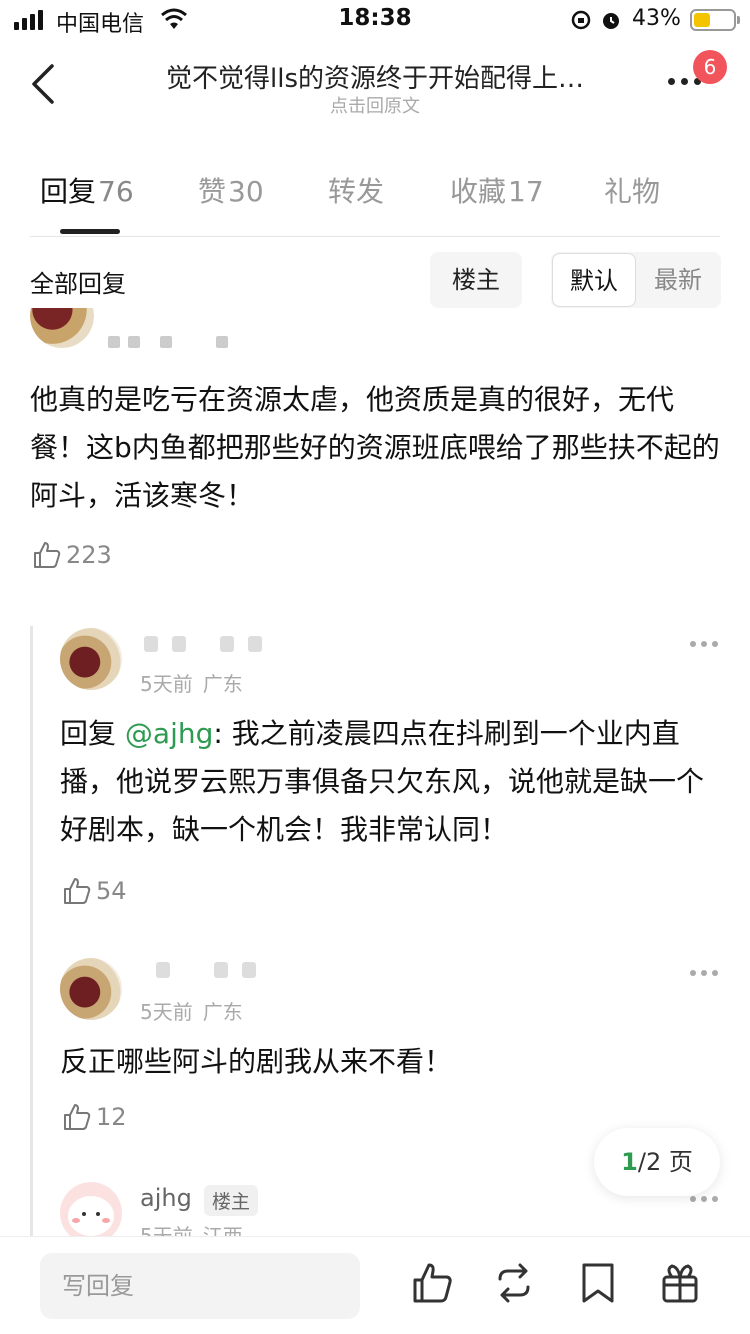  Describe the element at coordinates (715, 20) in the screenshot. I see `battery-icon` at that location.